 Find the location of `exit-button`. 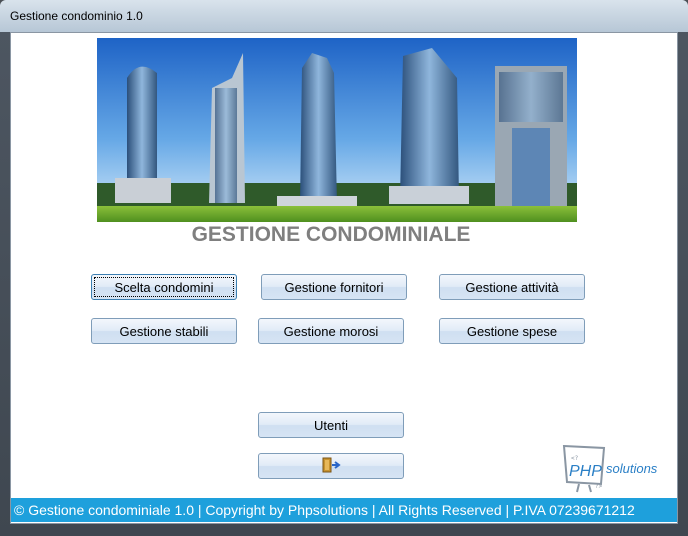

exit-button is located at coordinates (331, 466).